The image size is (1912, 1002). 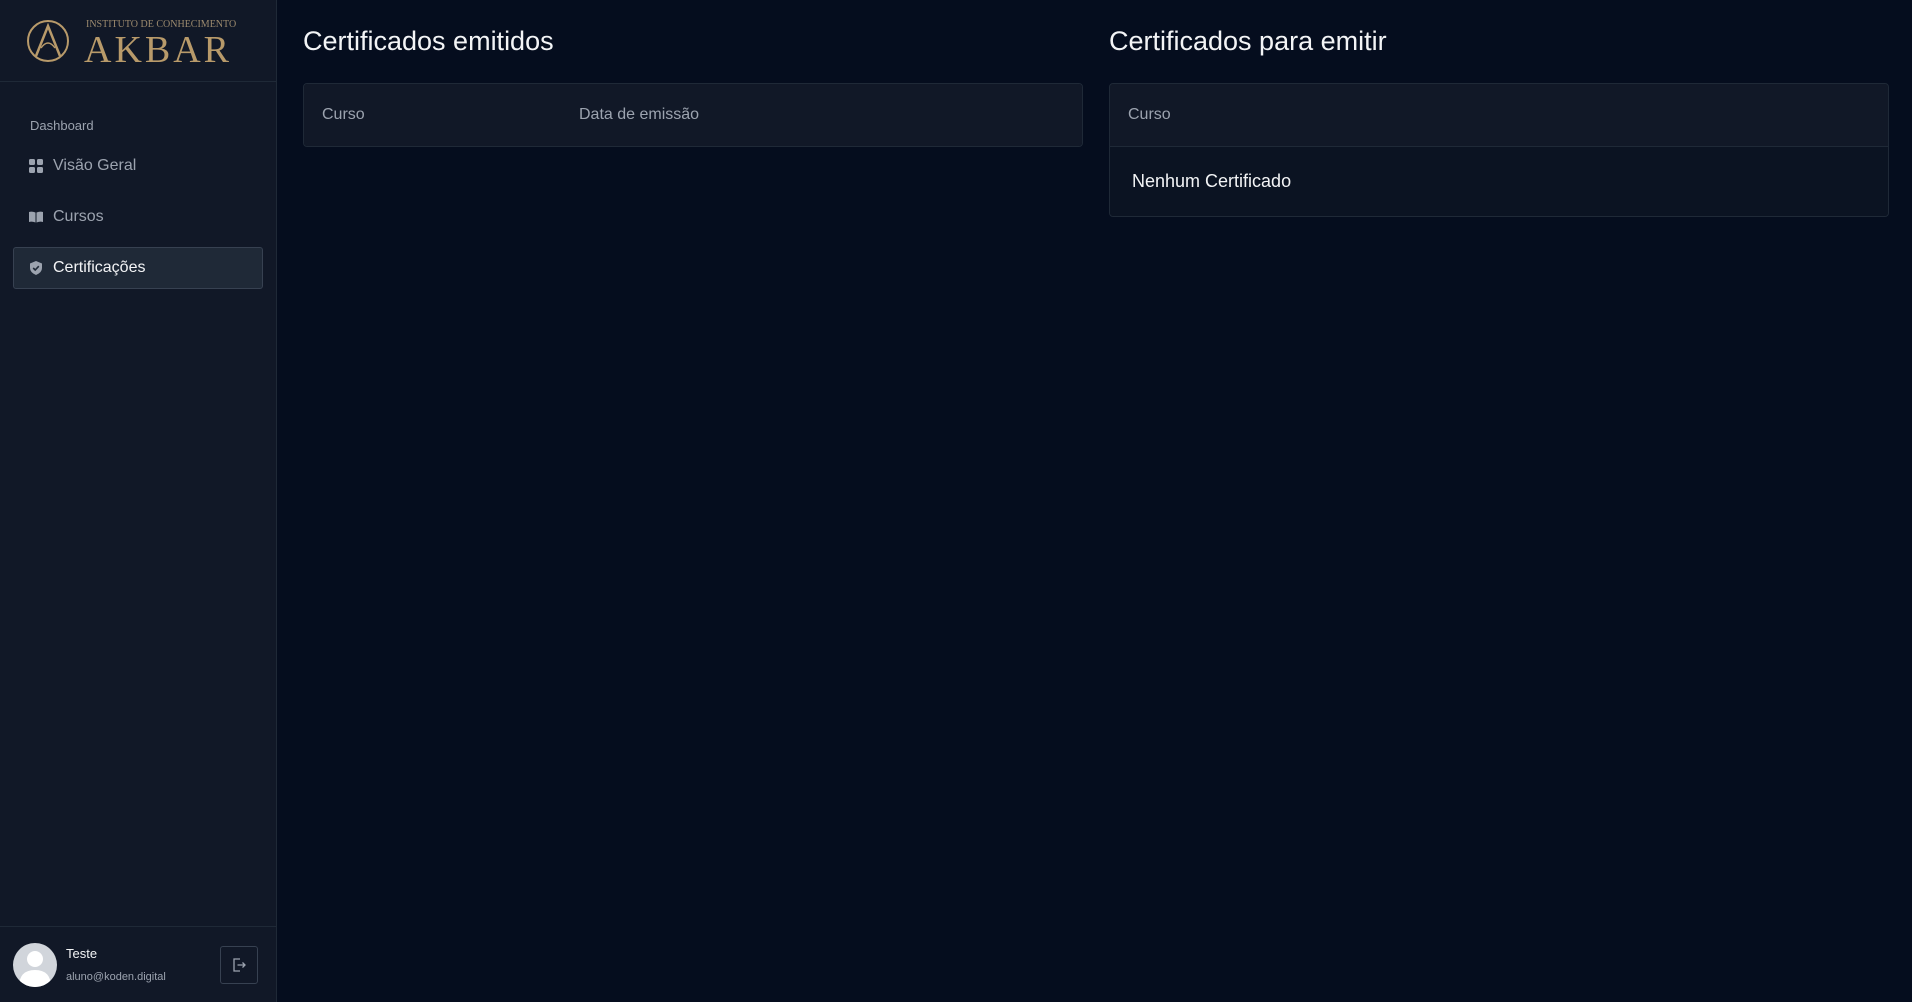 What do you see at coordinates (116, 977) in the screenshot?
I see `user-email: aluno@koden.digital` at bounding box center [116, 977].